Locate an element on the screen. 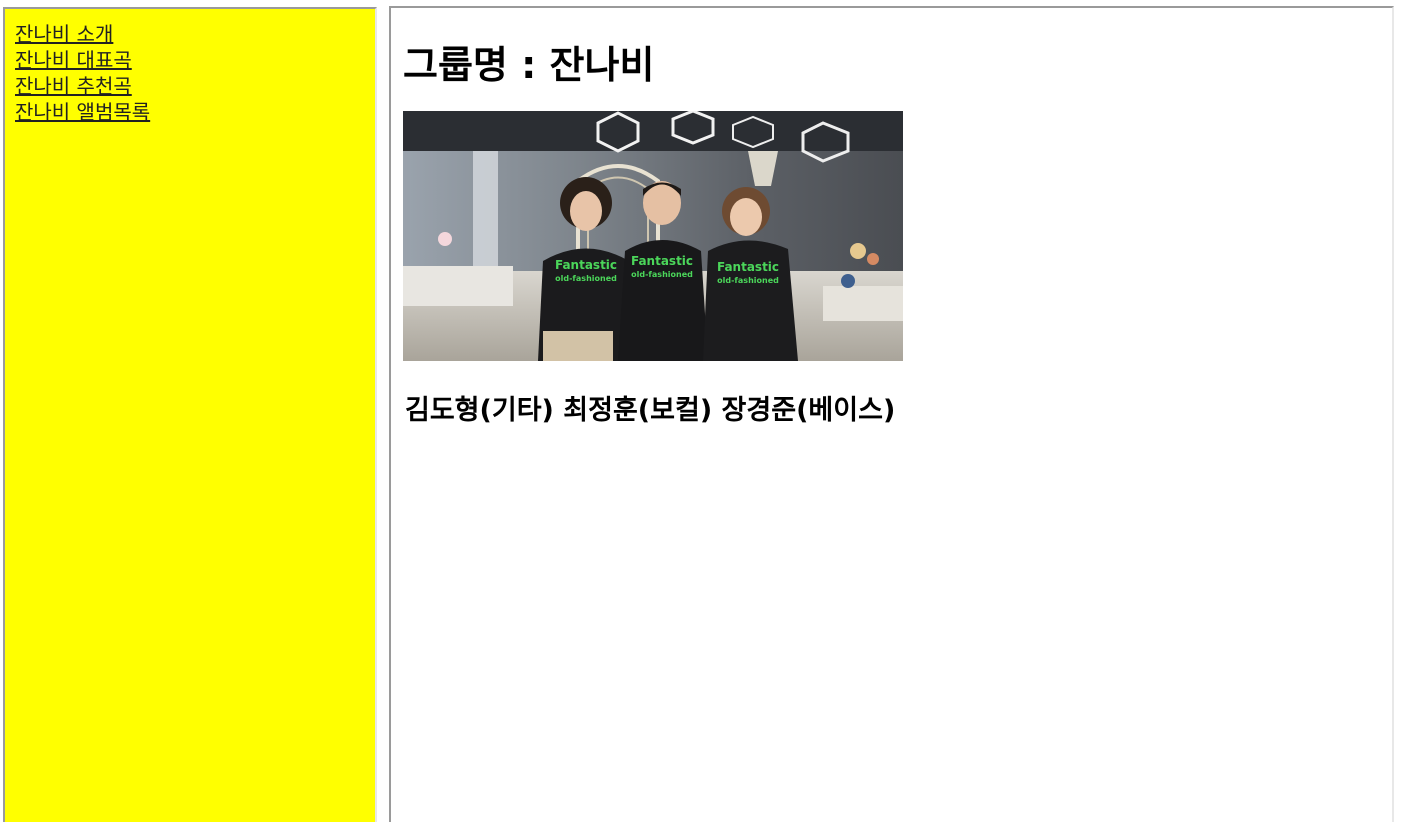  nav-list-item: 잔나비 대표곡 is located at coordinates (195, 60).